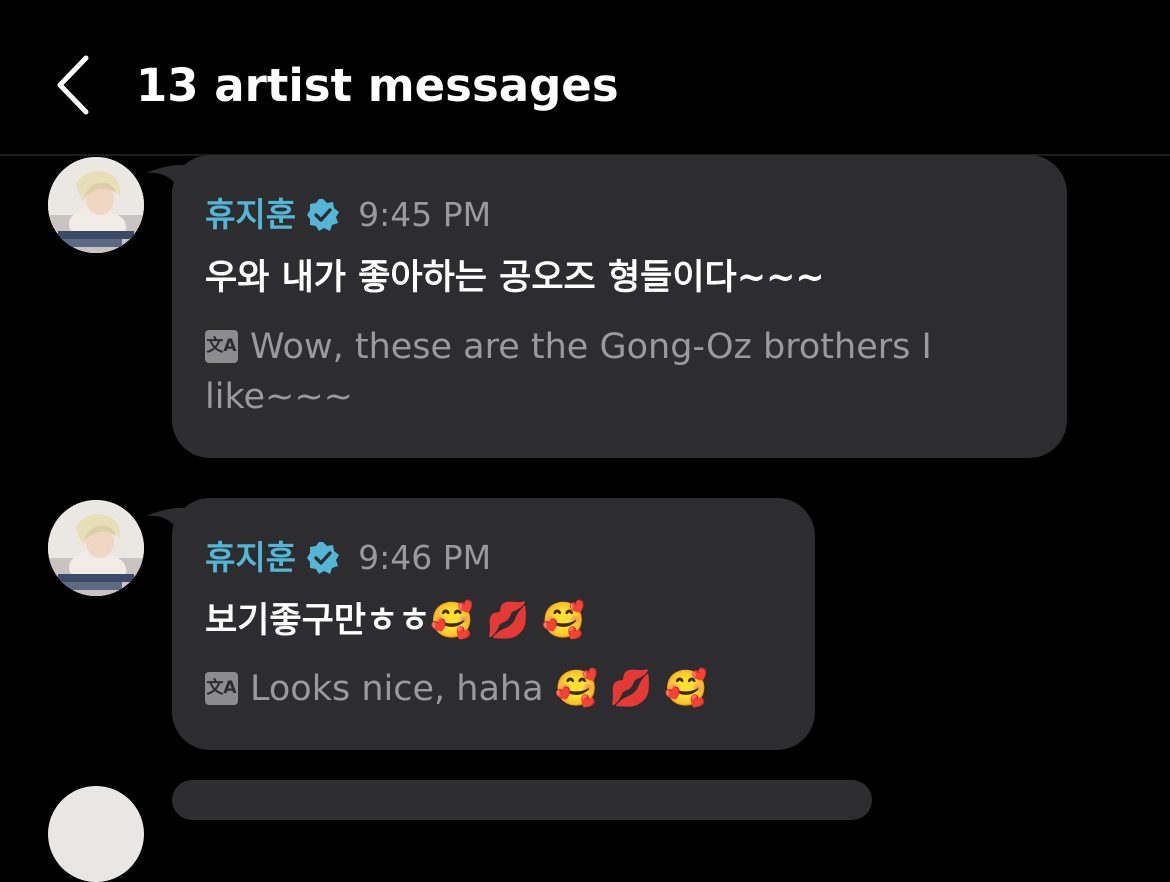 This screenshot has width=1170, height=882. Describe the element at coordinates (479, 689) in the screenshot. I see `translation-line-1: Looks nice, haha 🥰 💋 🥰` at that location.